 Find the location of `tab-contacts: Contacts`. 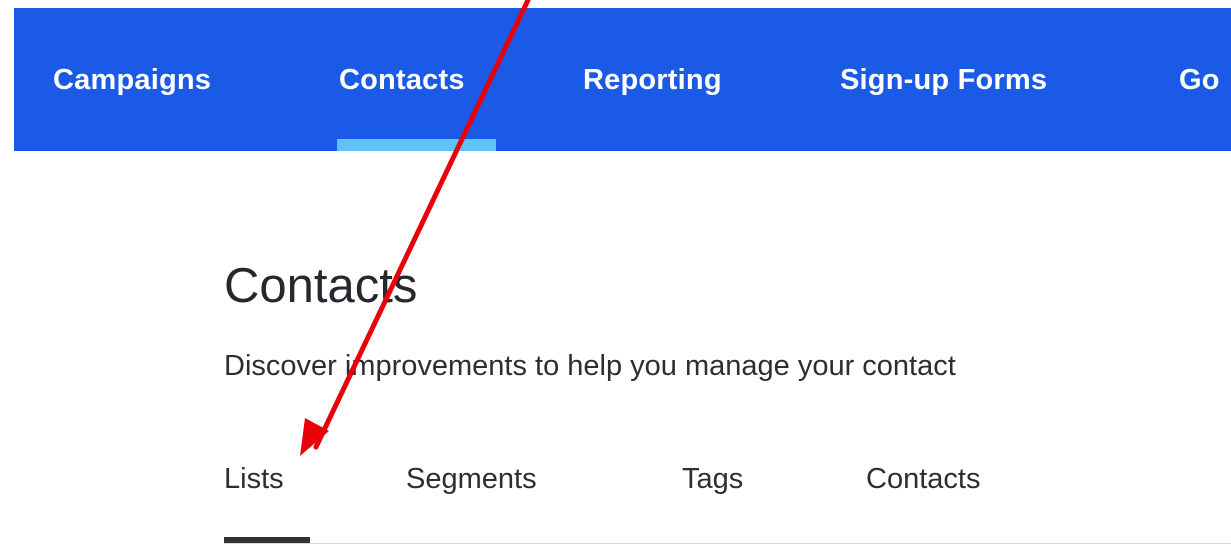

tab-contacts: Contacts is located at coordinates (923, 479).